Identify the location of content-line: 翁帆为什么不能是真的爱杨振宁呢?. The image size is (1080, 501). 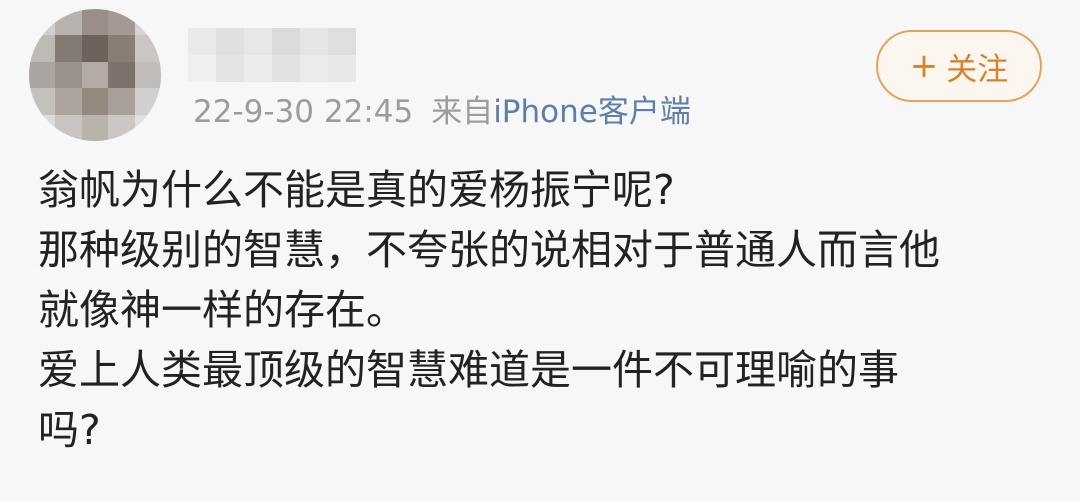
(356, 190).